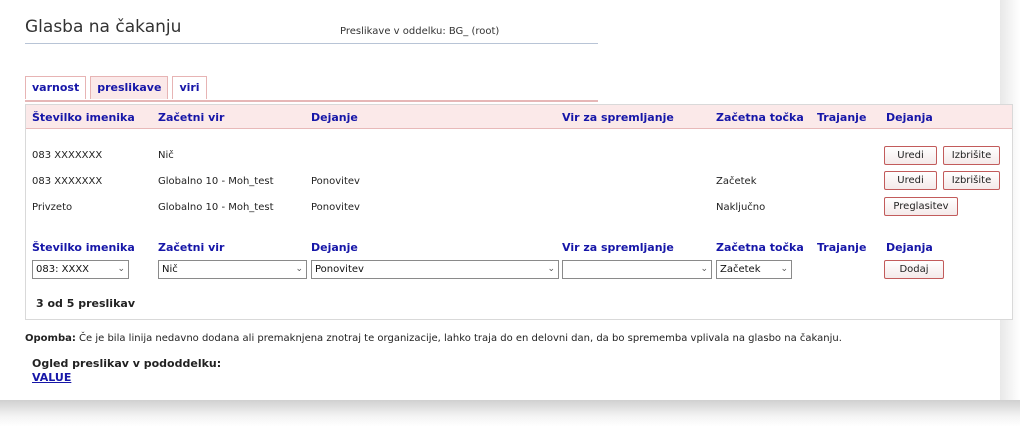  I want to click on start-select: Začetek ⌄, so click(754, 269).